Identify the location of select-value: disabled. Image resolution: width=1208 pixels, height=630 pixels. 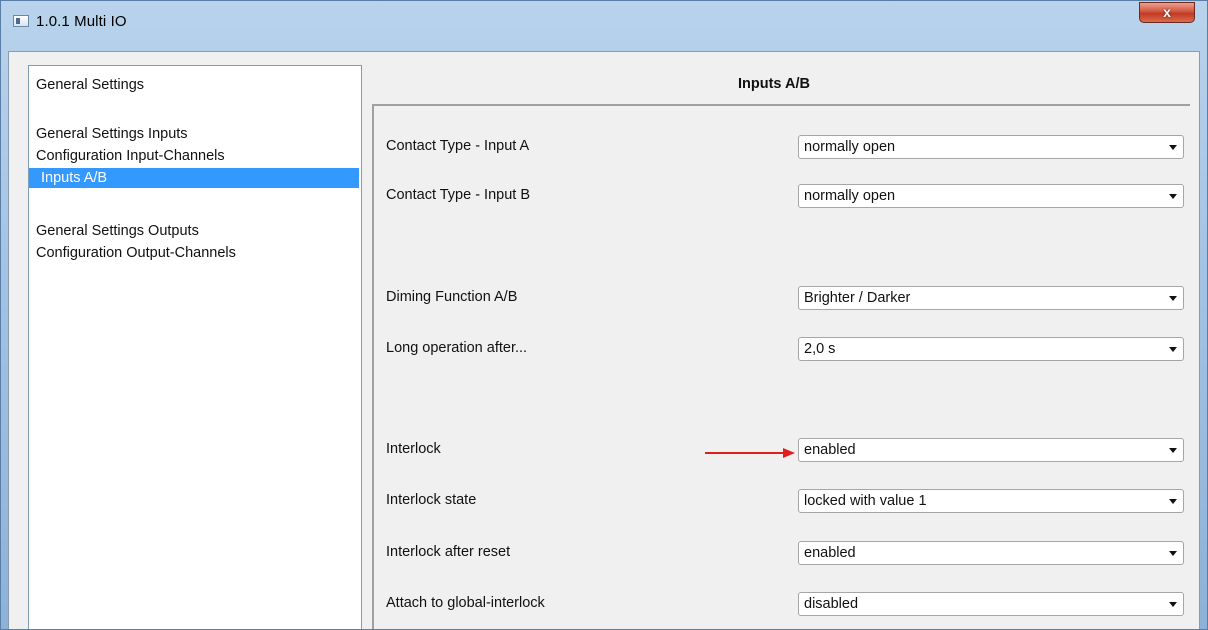
(831, 604).